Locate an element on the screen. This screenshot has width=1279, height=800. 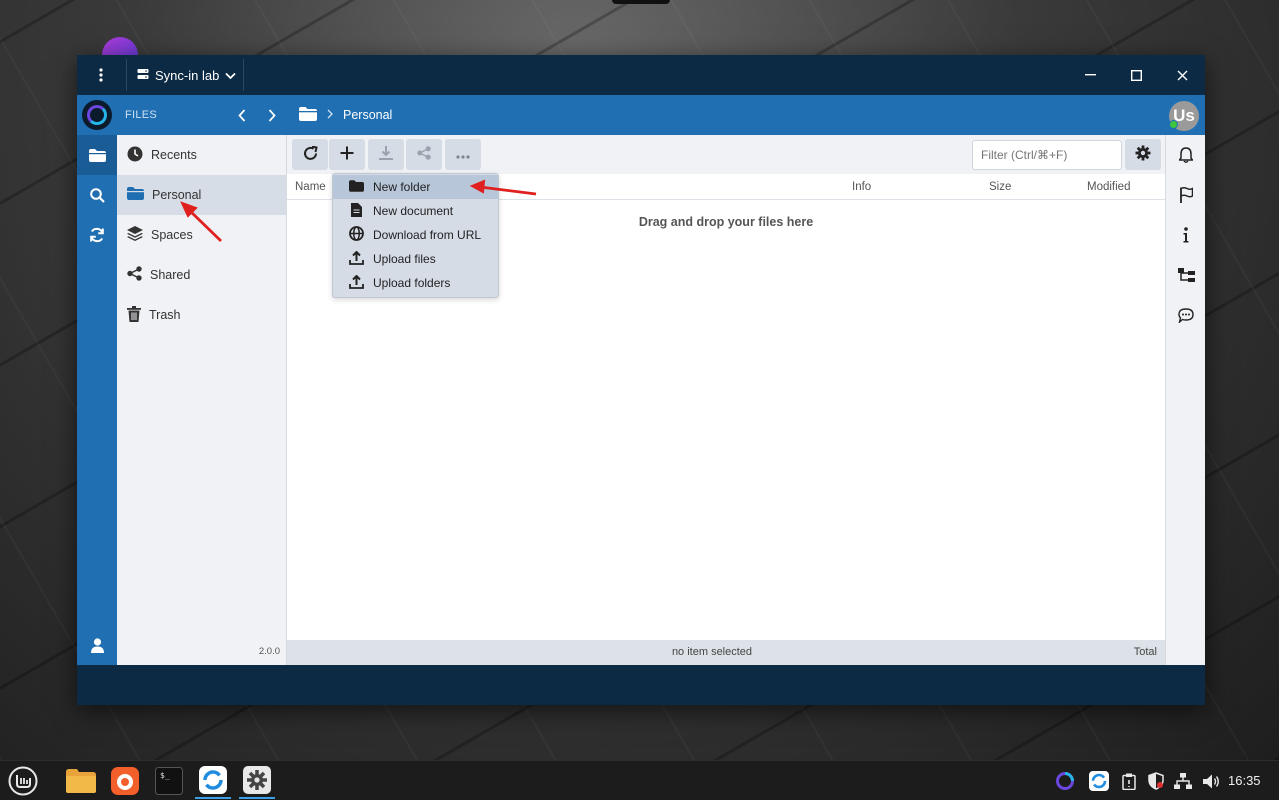
clock-icon is located at coordinates (135, 155).